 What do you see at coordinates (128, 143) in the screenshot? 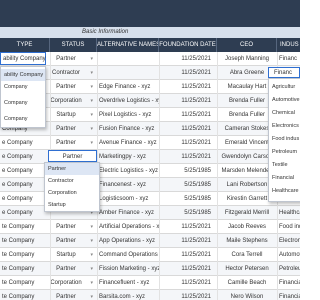
I see `alt-names-cell: Avenue Finance - xyz` at bounding box center [128, 143].